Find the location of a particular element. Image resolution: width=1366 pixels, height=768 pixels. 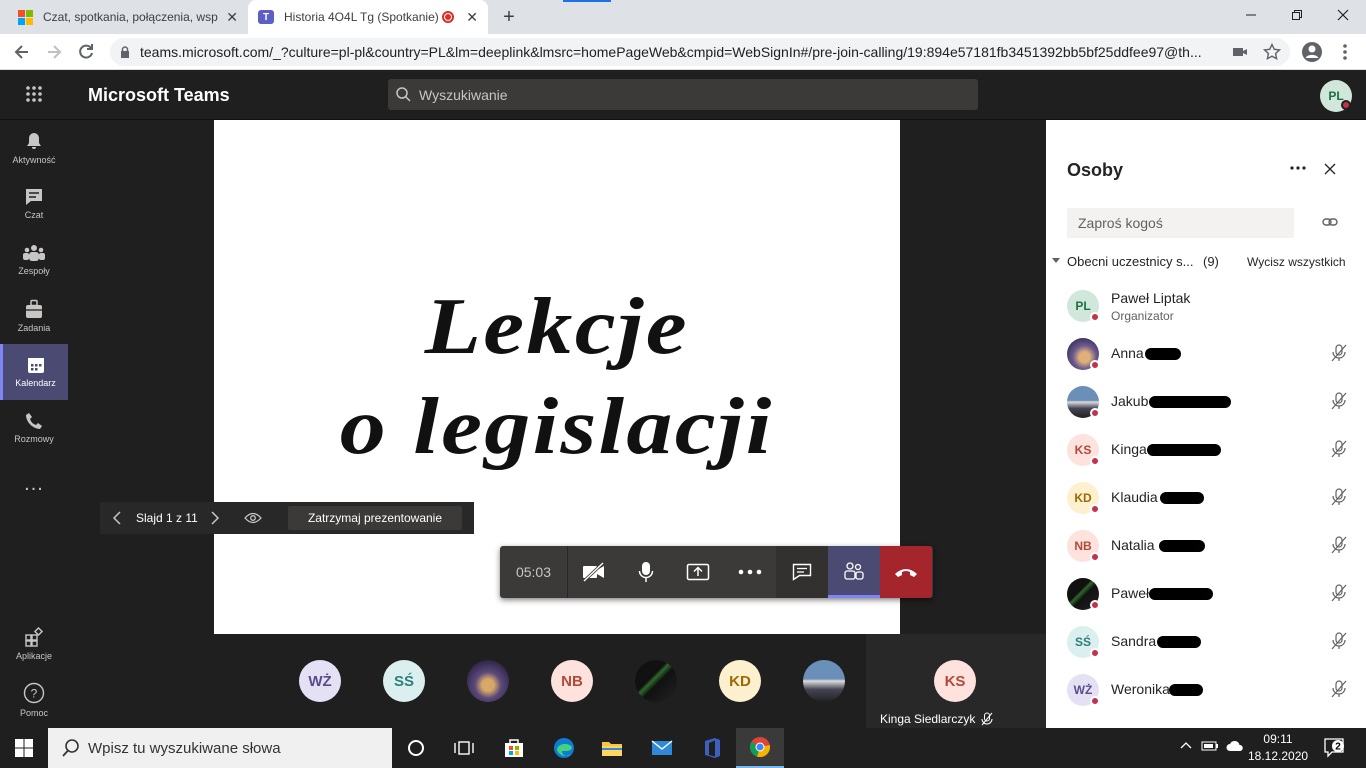

forward-arrow-icon is located at coordinates (54, 52).